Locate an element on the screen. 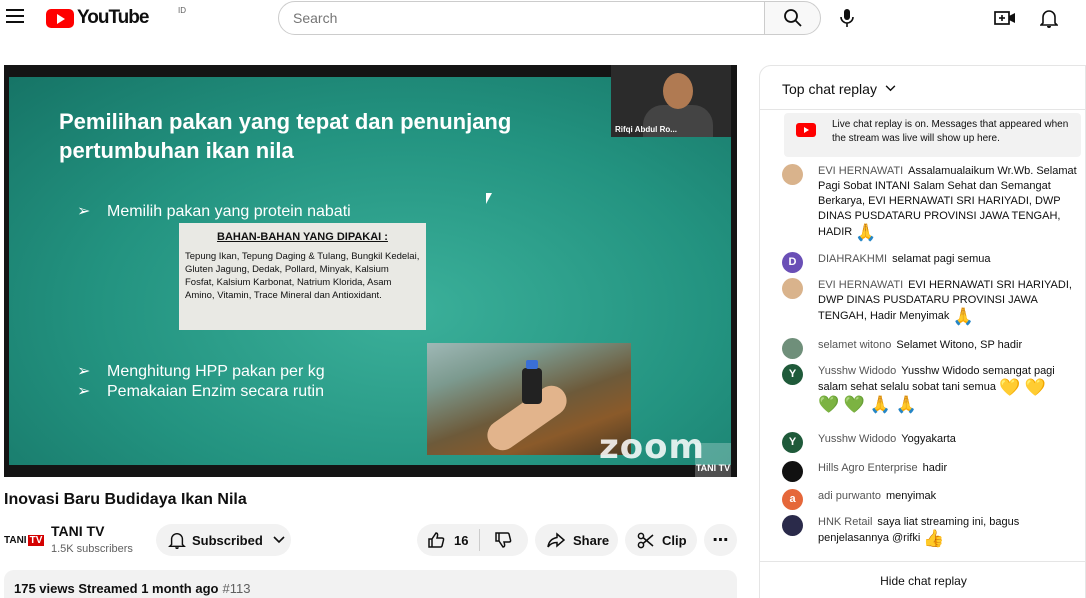 The width and height of the screenshot is (1086, 598). mic-icon is located at coordinates (847, 18).